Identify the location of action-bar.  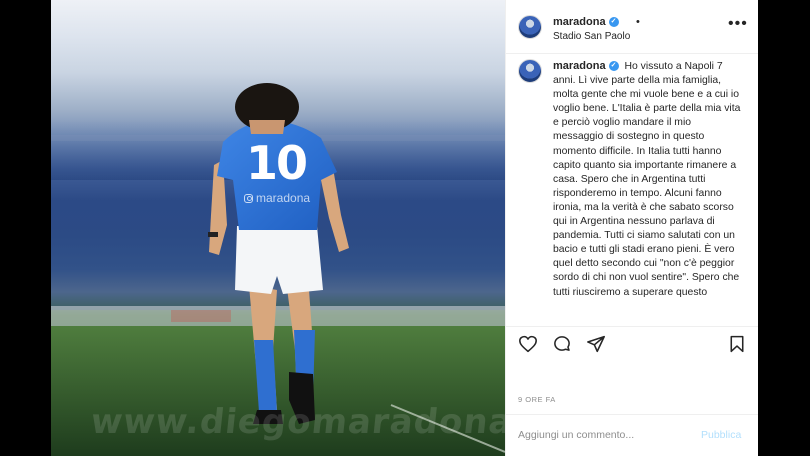
(632, 342).